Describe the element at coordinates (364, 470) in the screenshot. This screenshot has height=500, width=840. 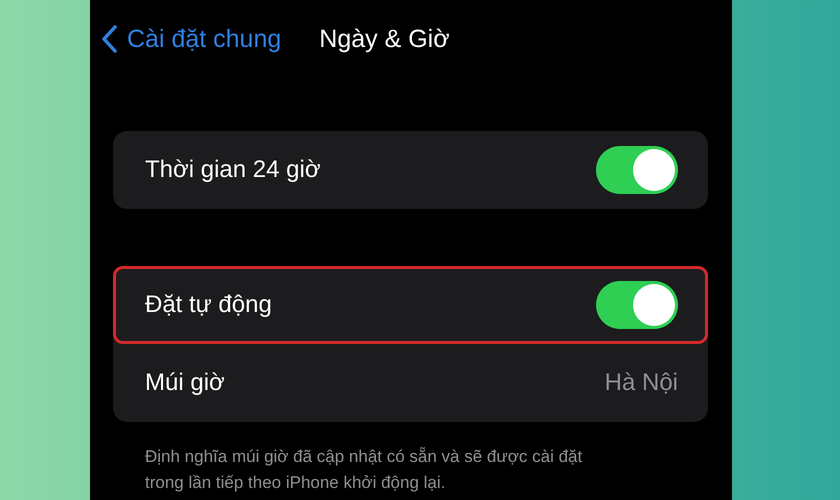
I see `footer-note: Định nghĩa múi giờ đã cập nhật có sẵn và sẽ được cài đặt trong lần tiếp theo iPhone khởi động lại.` at that location.